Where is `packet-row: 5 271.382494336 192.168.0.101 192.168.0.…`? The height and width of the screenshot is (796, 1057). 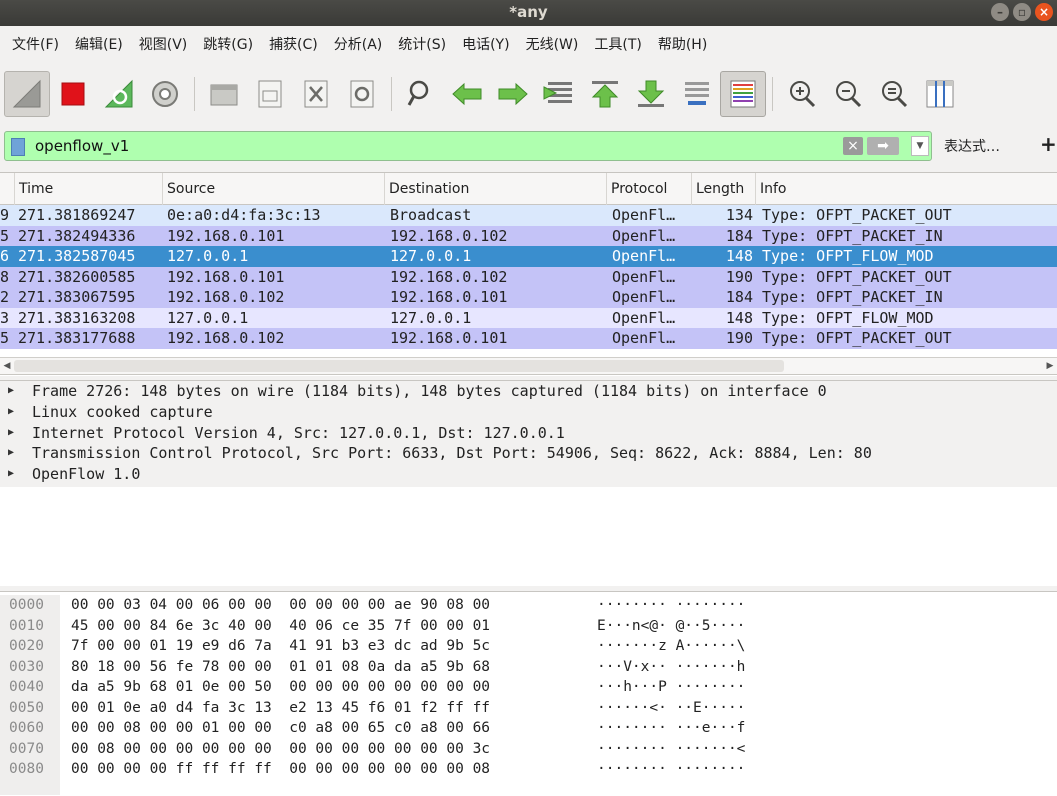
packet-row: 5 271.382494336 192.168.0.101 192.168.0.… is located at coordinates (528, 235).